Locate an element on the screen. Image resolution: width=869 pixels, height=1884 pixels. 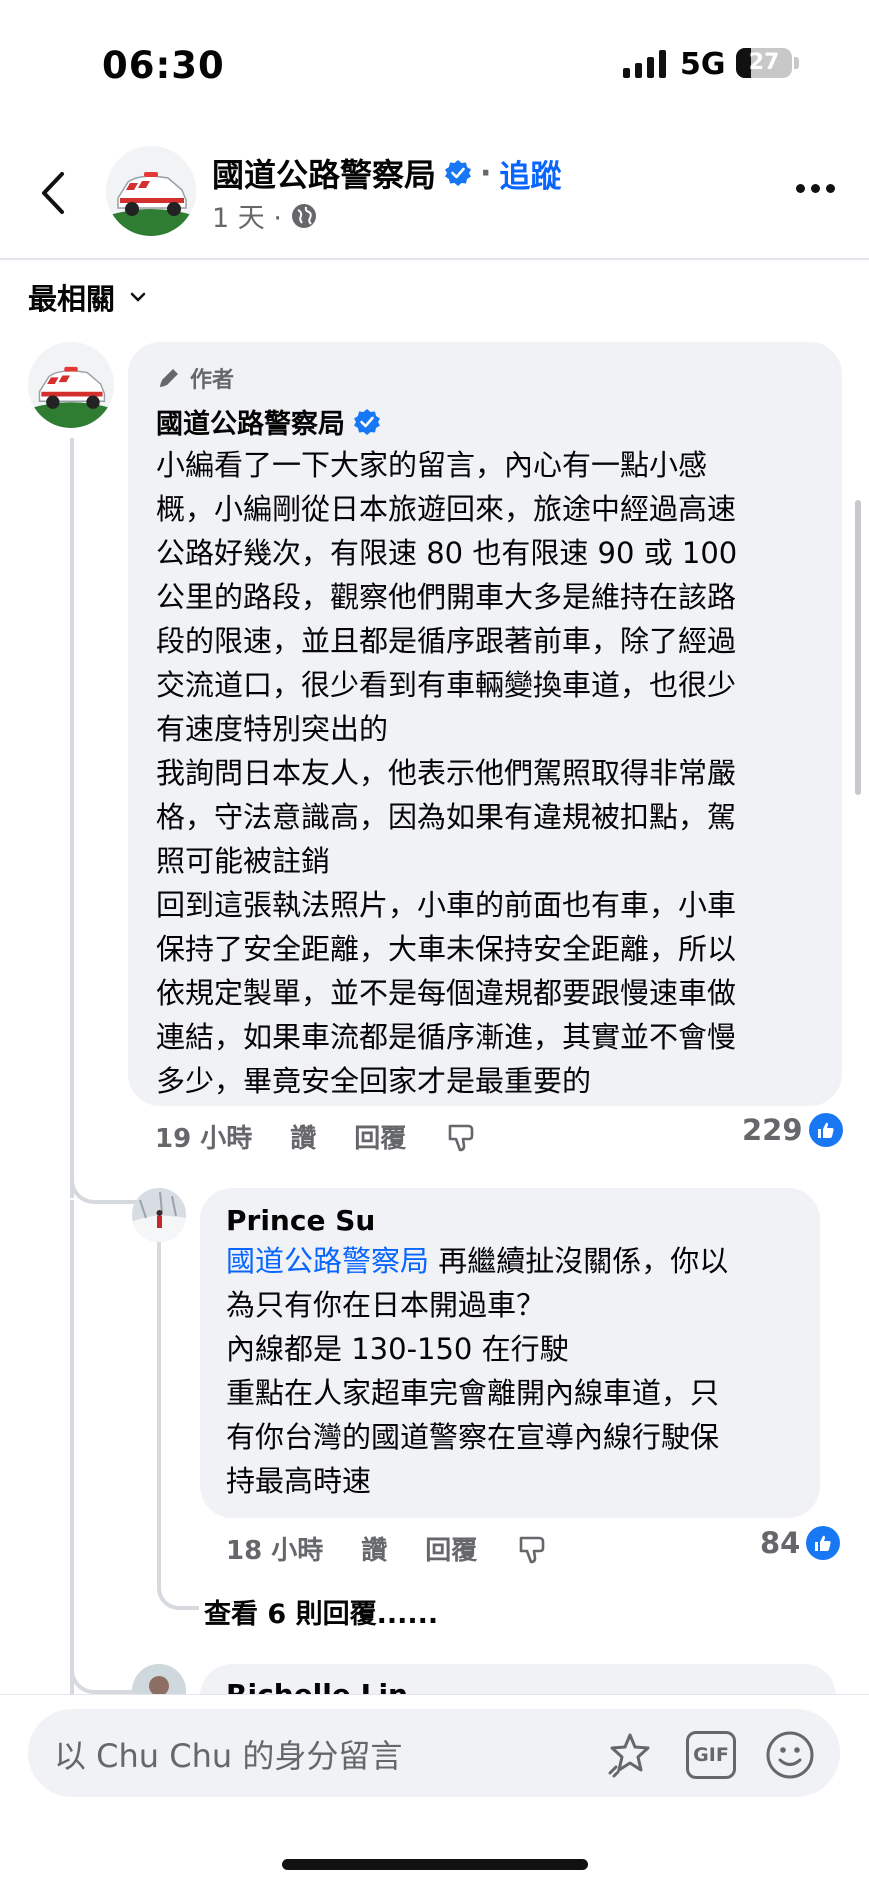
globe-icon is located at coordinates (303, 215).